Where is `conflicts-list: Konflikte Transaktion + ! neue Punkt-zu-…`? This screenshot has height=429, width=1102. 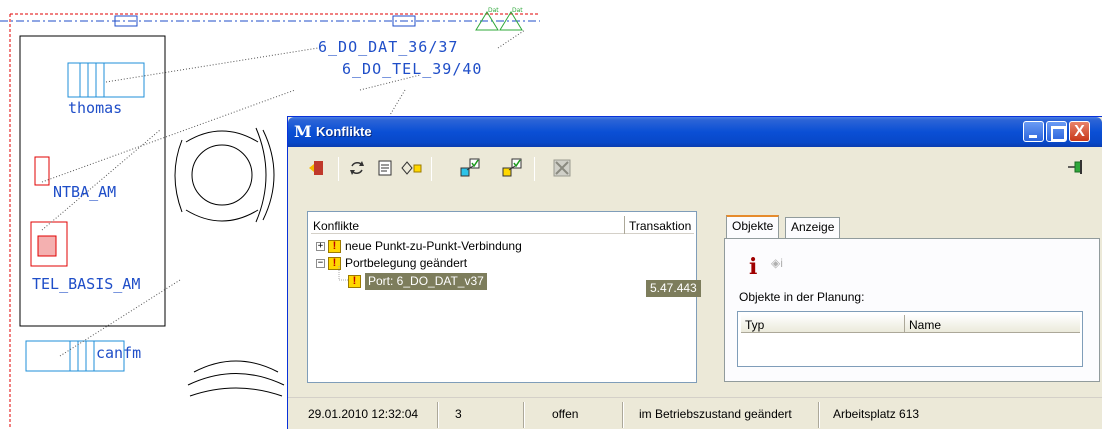
conflicts-list: Konflikte Transaktion + ! neue Punkt-zu-… is located at coordinates (502, 297).